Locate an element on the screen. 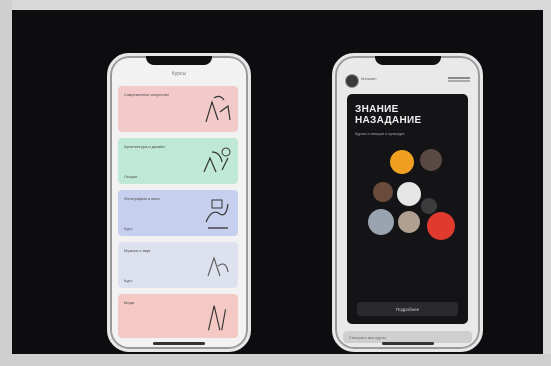 The height and width of the screenshot is (366, 551). course-card-2: Архитектура и дизайн Лекции is located at coordinates (178, 161).